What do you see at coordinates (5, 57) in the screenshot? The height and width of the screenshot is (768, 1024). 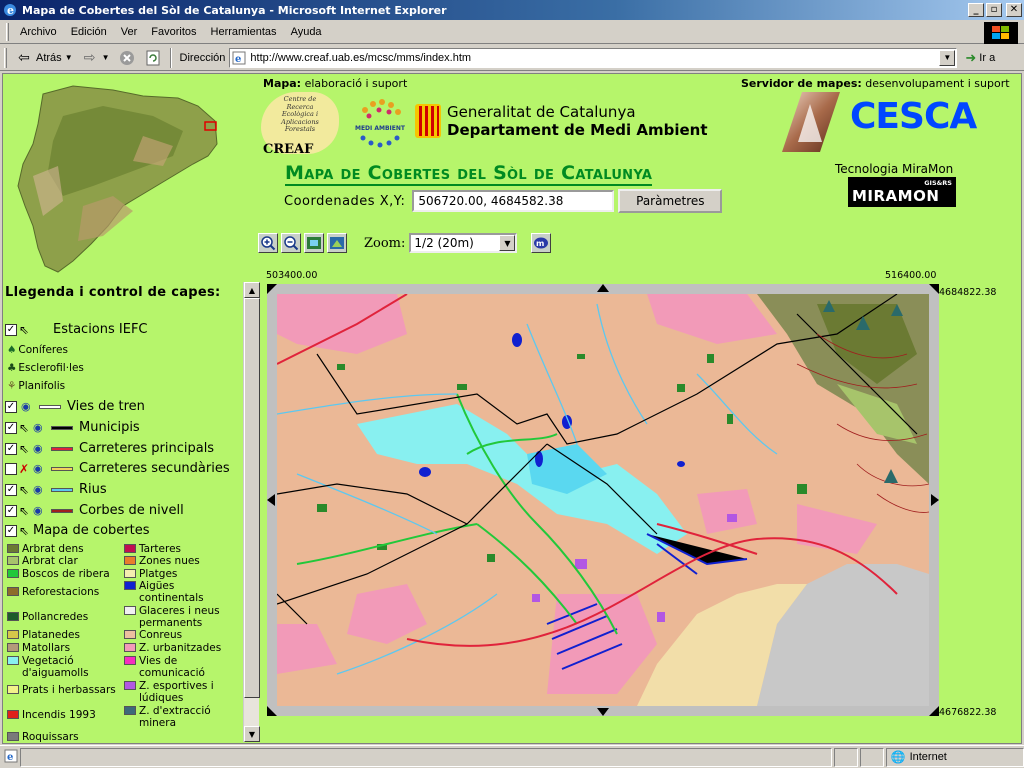 I see `toolbar-grip` at bounding box center [5, 57].